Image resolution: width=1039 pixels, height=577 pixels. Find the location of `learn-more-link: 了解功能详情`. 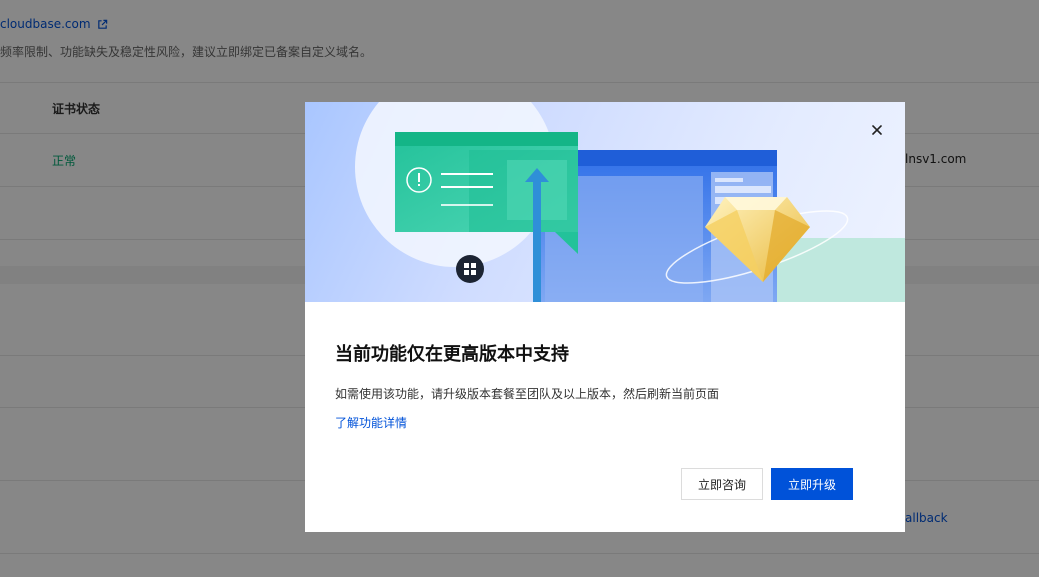

learn-more-link: 了解功能详情 is located at coordinates (371, 422).